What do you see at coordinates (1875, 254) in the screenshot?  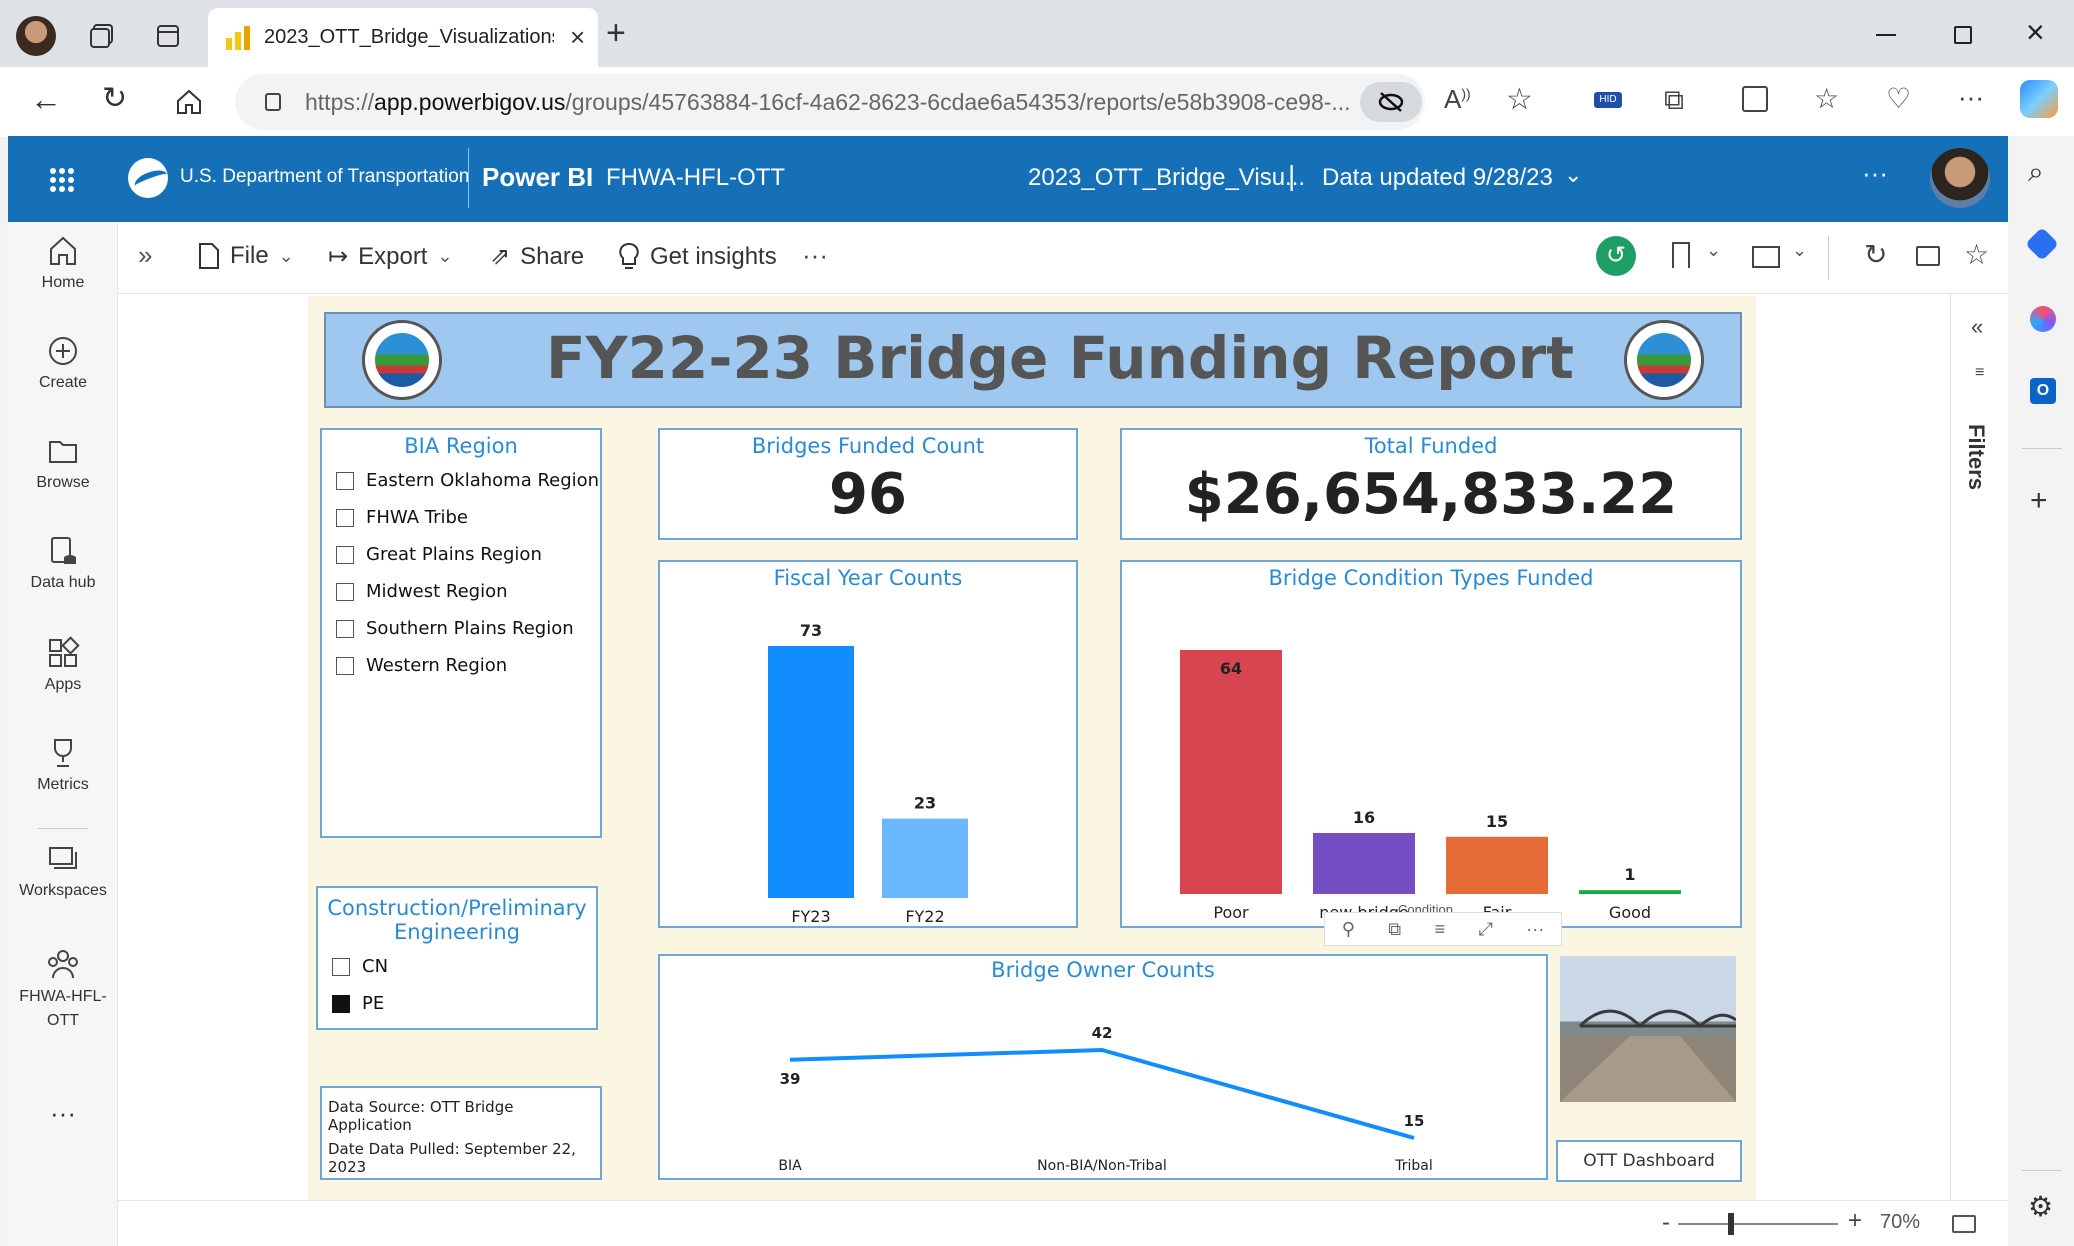 I see `refresh-visuals-icon: ↻` at bounding box center [1875, 254].